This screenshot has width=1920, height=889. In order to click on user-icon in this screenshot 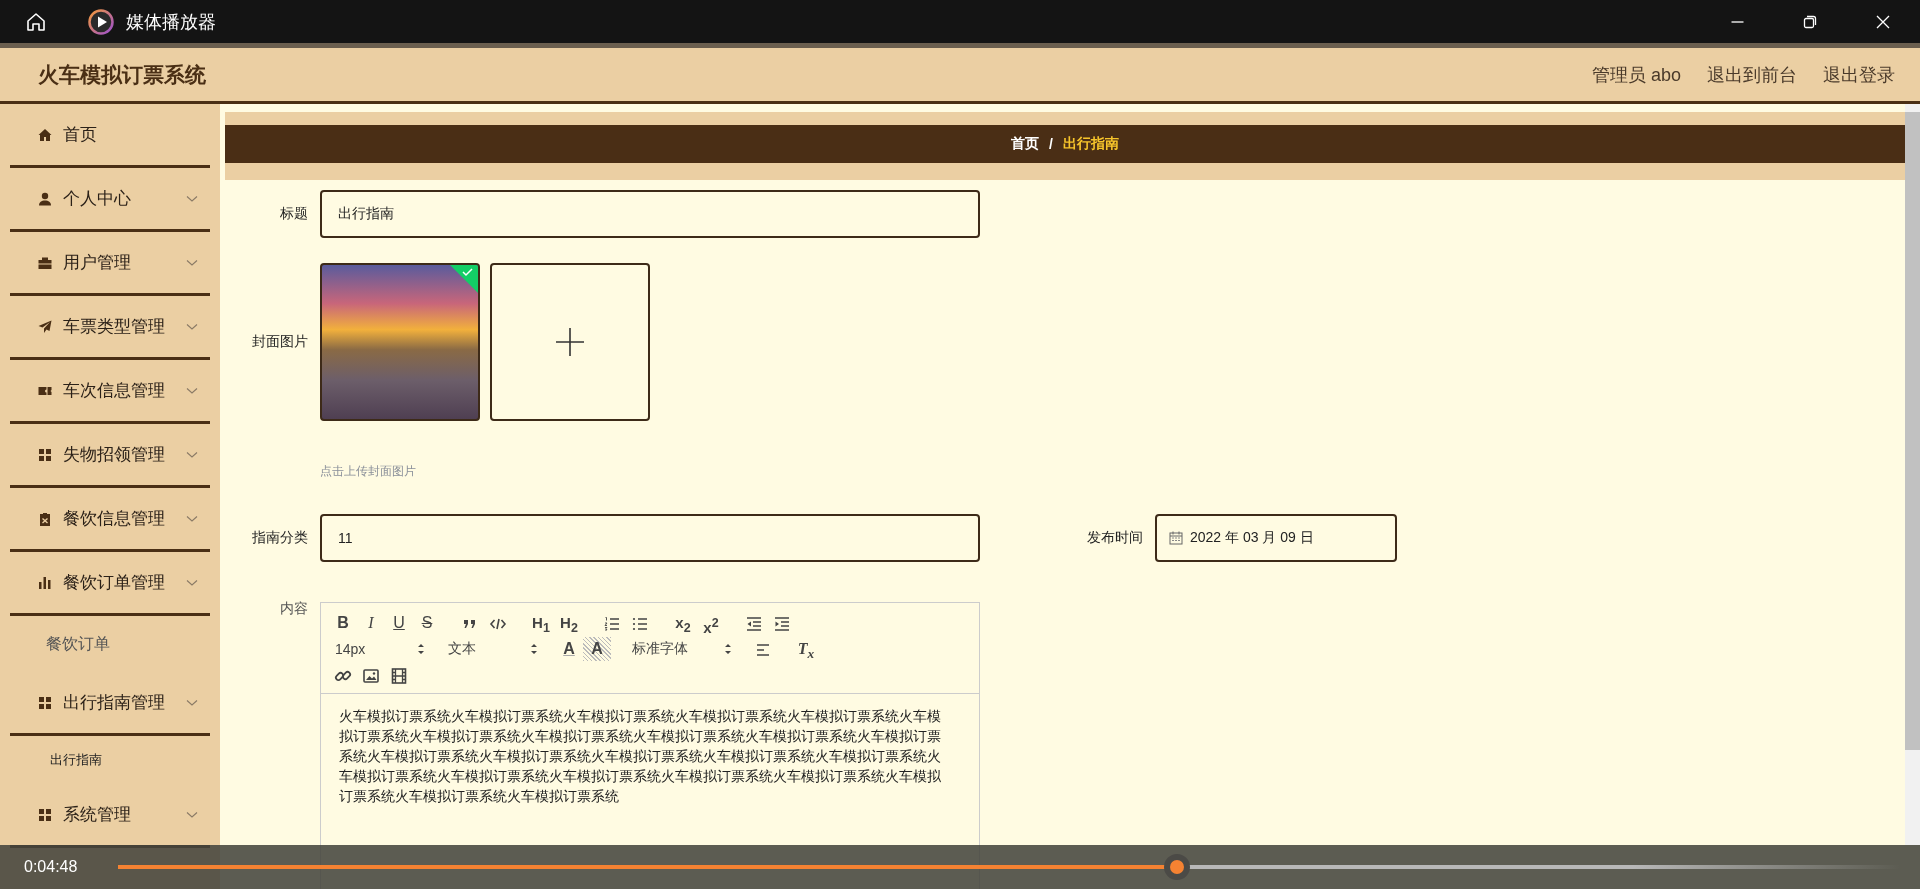, I will do `click(45, 198)`.